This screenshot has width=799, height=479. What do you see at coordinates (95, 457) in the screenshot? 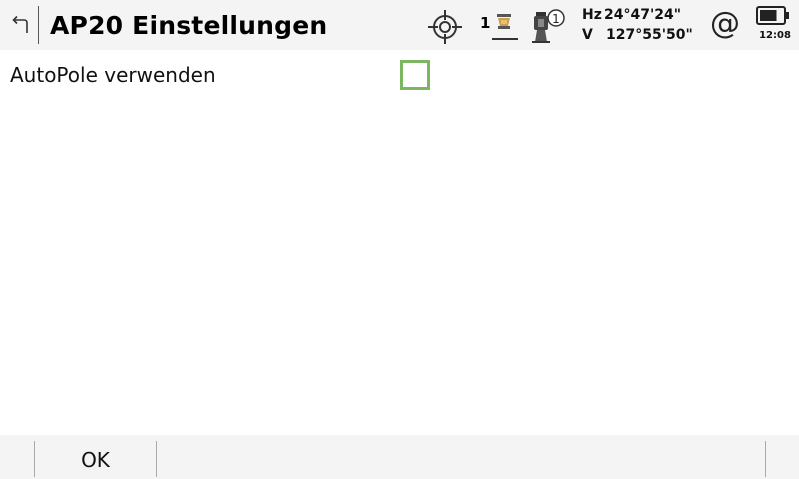
I see `ok-button: OK` at bounding box center [95, 457].